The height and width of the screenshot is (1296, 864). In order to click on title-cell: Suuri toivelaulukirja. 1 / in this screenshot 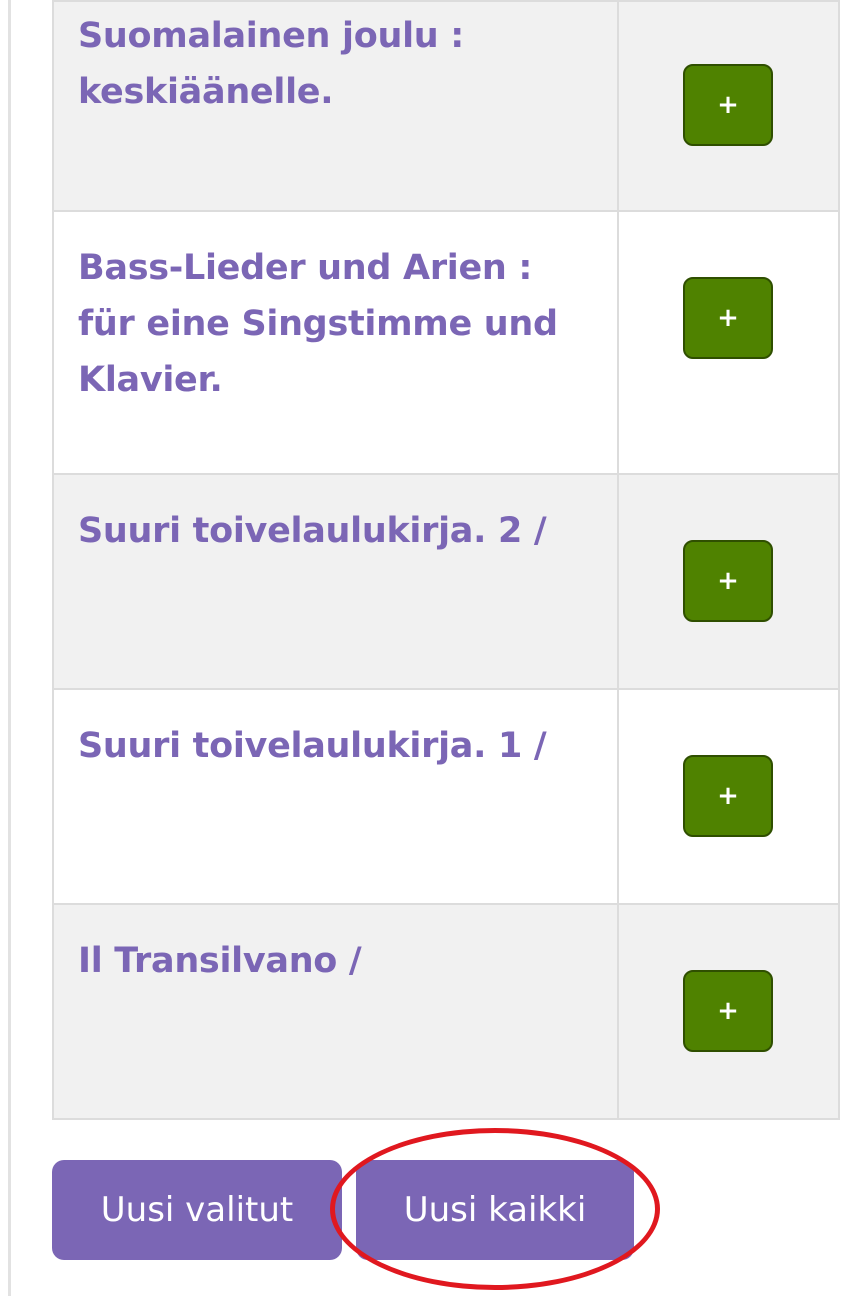, I will do `click(335, 796)`.